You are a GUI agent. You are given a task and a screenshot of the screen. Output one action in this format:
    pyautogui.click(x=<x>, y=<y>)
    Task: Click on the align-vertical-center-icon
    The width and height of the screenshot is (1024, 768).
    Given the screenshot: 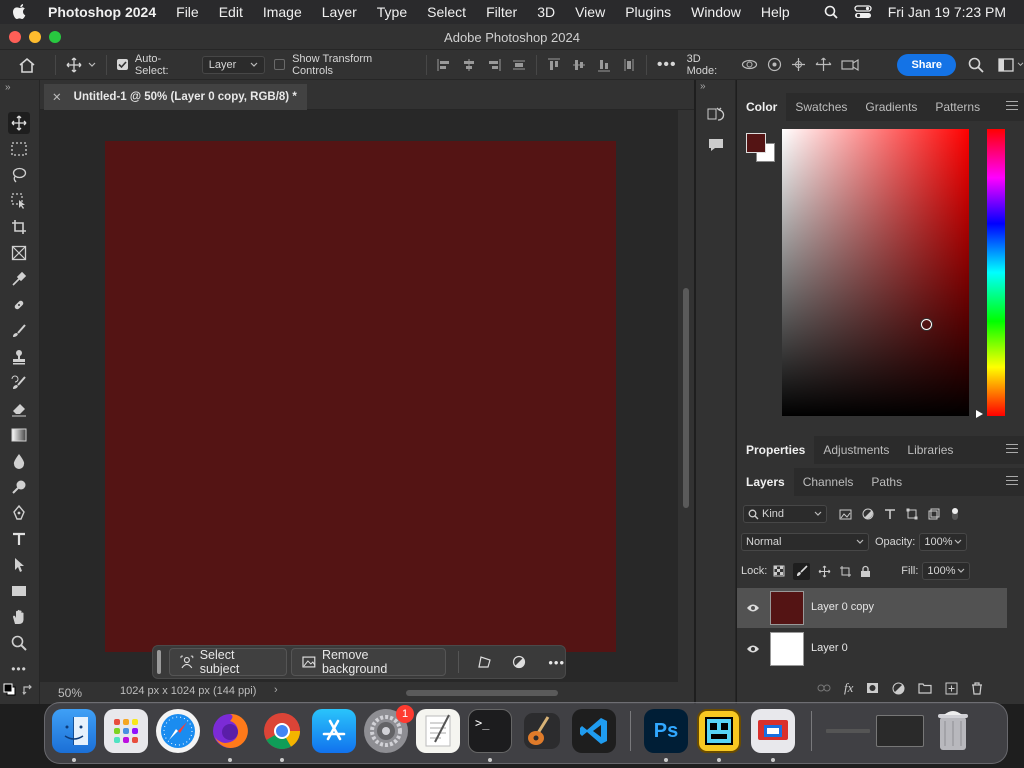 What is the action you would take?
    pyautogui.click(x=579, y=65)
    